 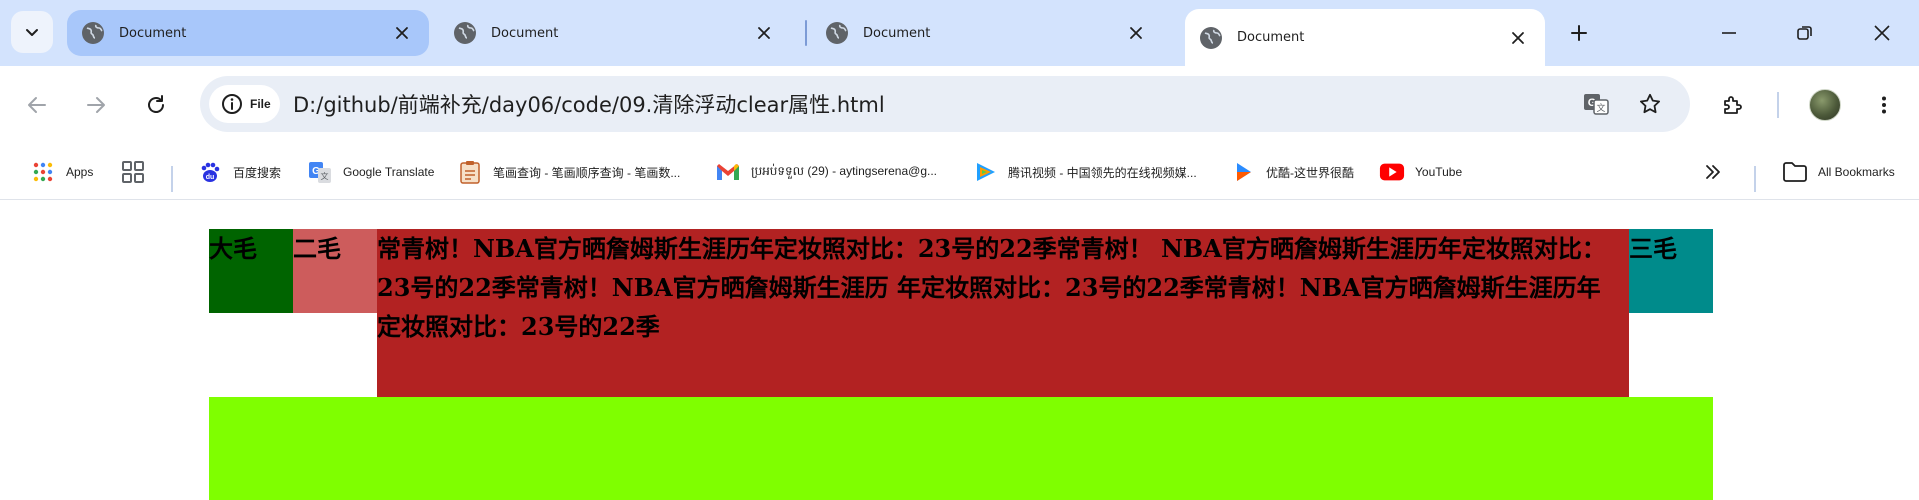 I want to click on float-box-ermao: 二毛, so click(x=335, y=271).